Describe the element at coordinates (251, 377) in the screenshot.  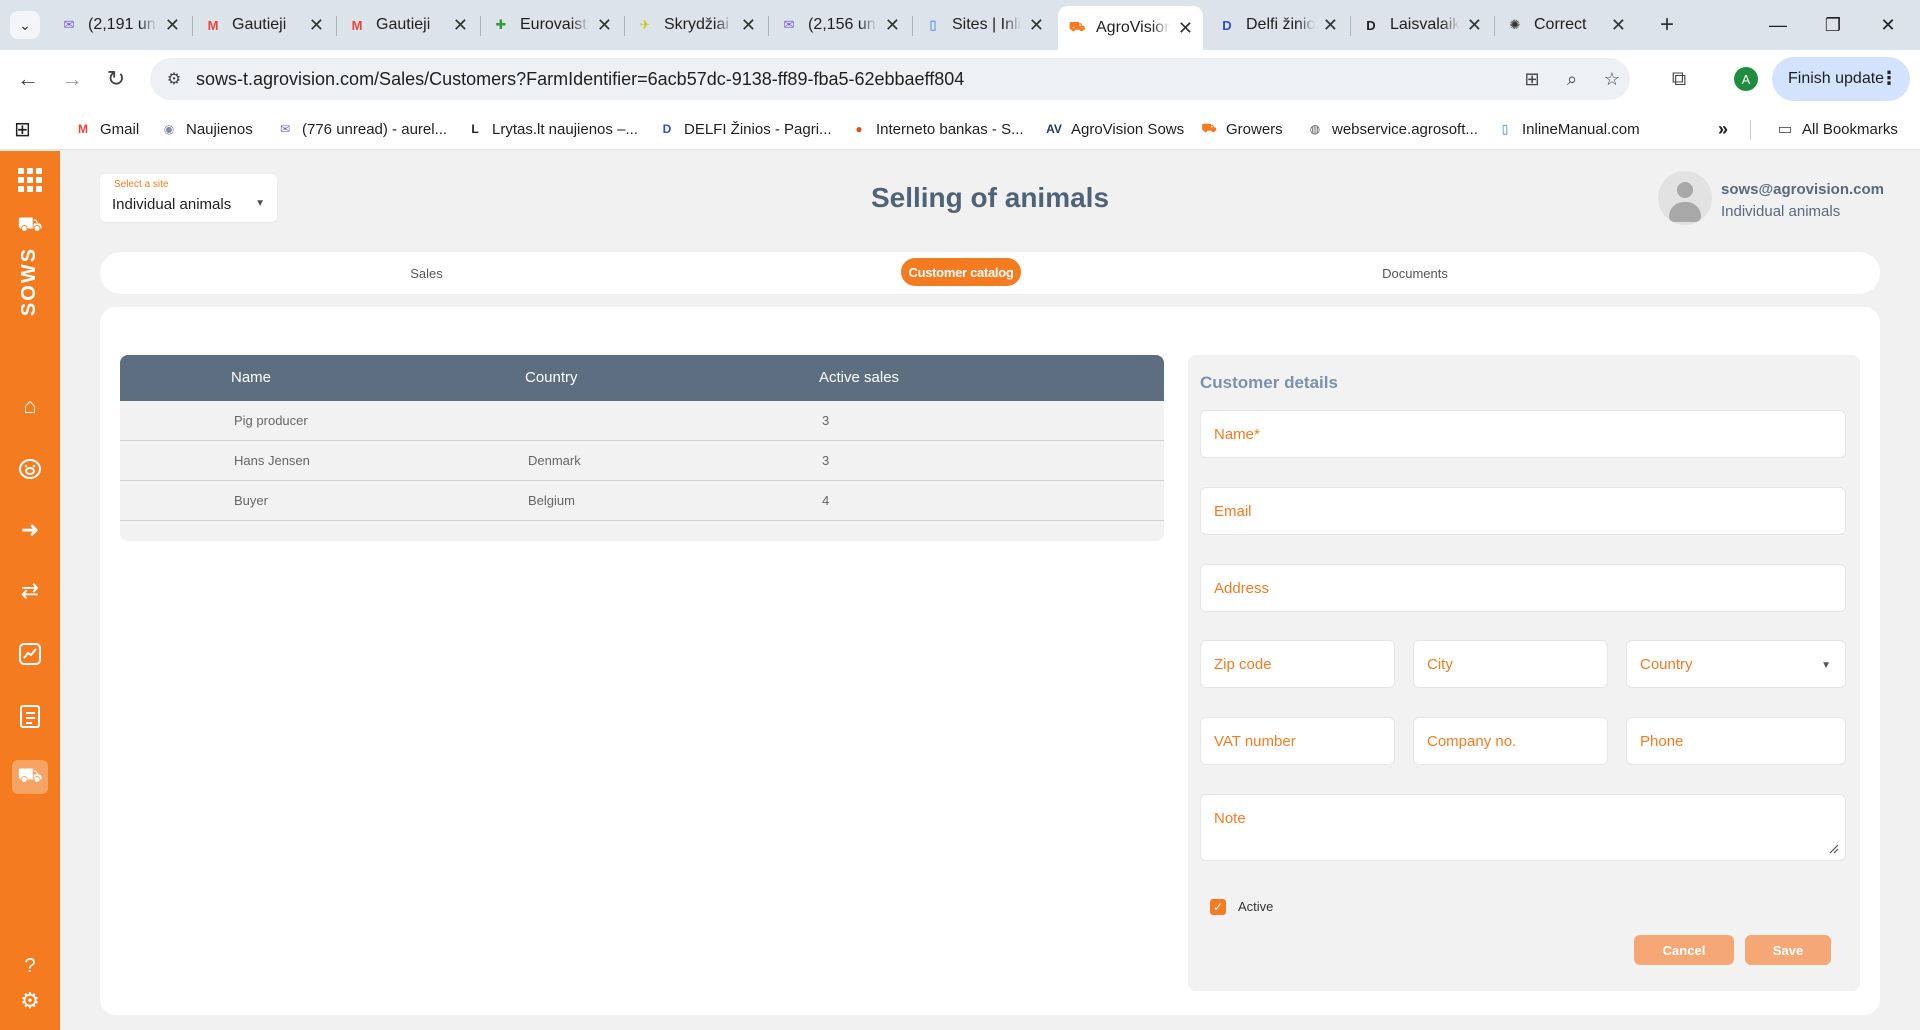
I see `column-header-name: Name` at that location.